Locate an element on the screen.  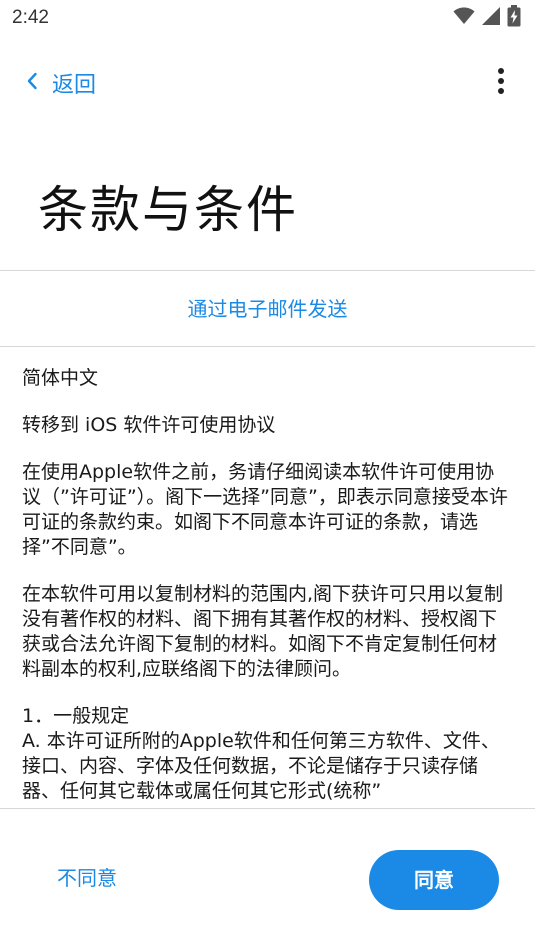
page-title: 条款与条件 is located at coordinates (168, 210).